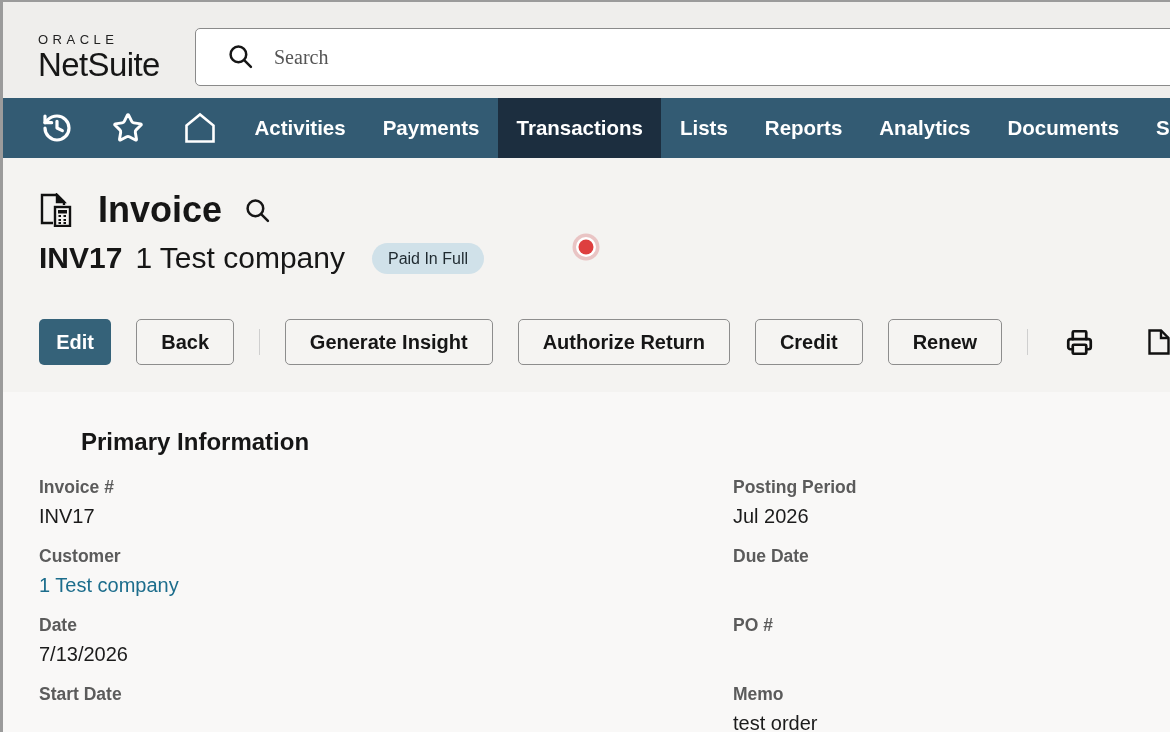 The height and width of the screenshot is (732, 1170). I want to click on status-badge: Paid In Full, so click(427, 258).